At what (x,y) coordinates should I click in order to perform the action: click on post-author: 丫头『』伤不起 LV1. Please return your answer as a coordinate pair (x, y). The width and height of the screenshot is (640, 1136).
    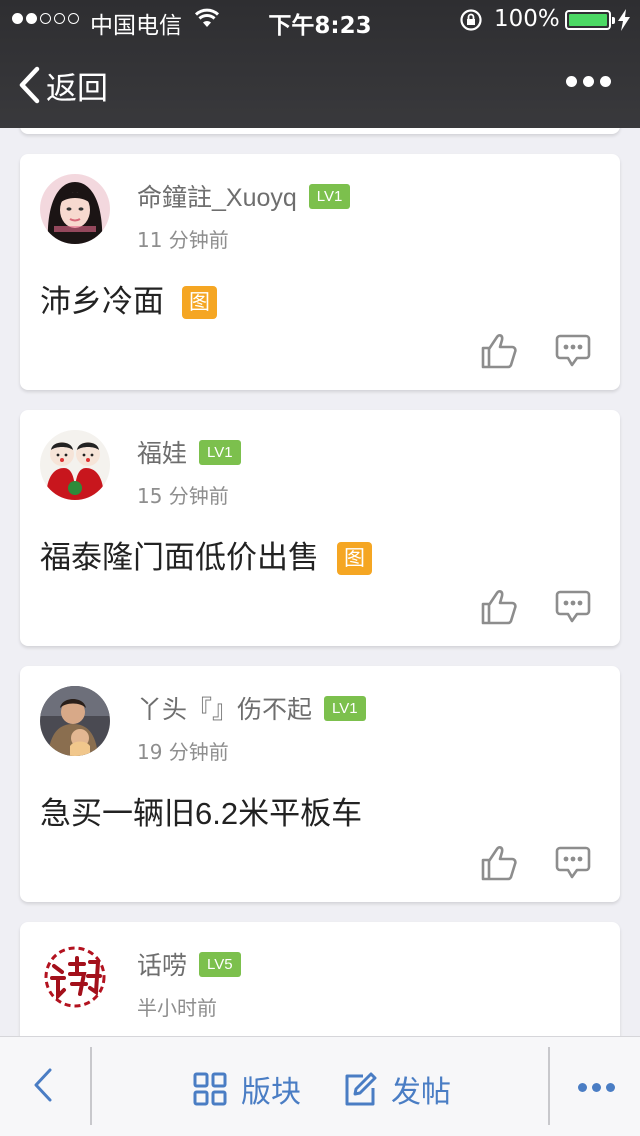
    Looking at the image, I should click on (251, 708).